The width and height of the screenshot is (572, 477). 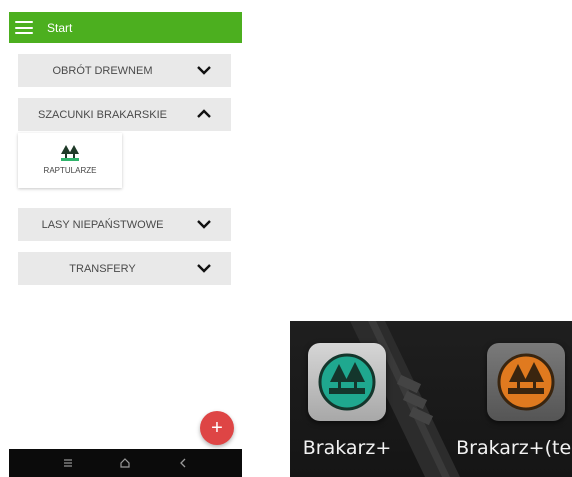 I want to click on section-szacunki-brakarskie: SZACUNKI BRAKARSKIE, so click(x=124, y=114).